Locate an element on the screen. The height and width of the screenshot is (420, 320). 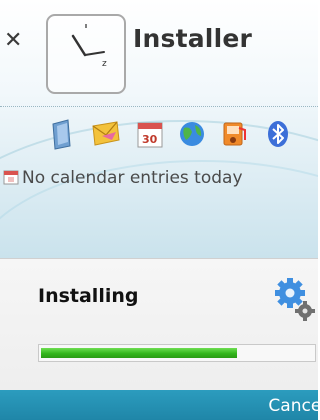
app-title: Installer is located at coordinates (193, 38).